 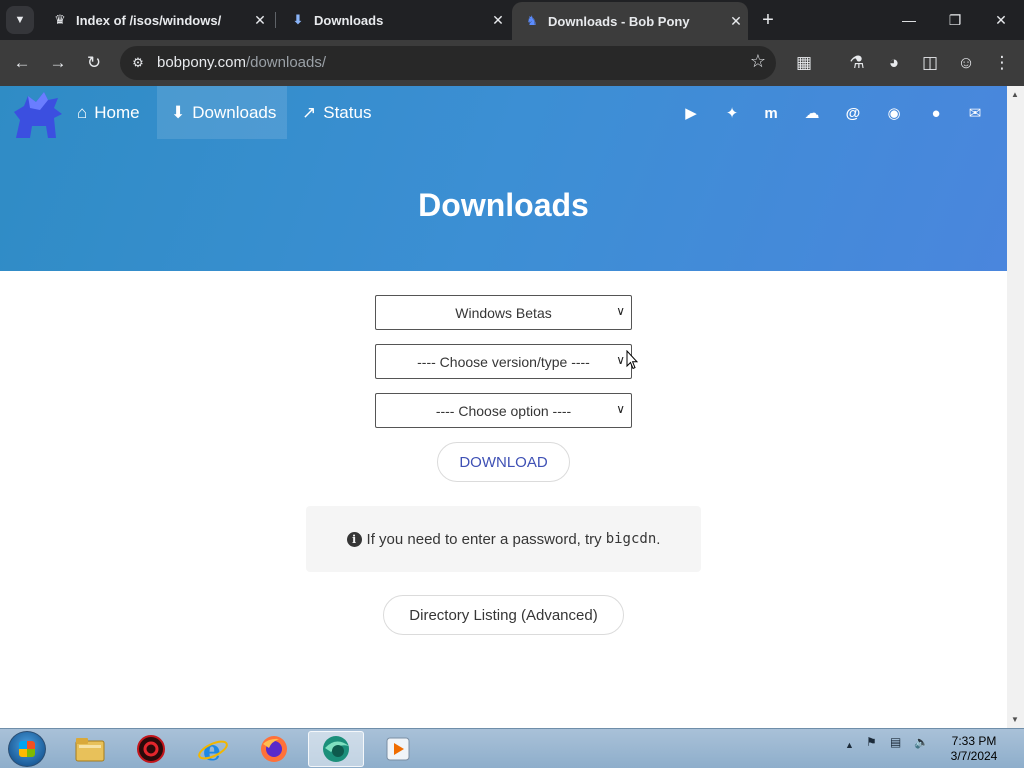 I want to click on tab-label: Index of /isos/windows/, so click(x=149, y=20).